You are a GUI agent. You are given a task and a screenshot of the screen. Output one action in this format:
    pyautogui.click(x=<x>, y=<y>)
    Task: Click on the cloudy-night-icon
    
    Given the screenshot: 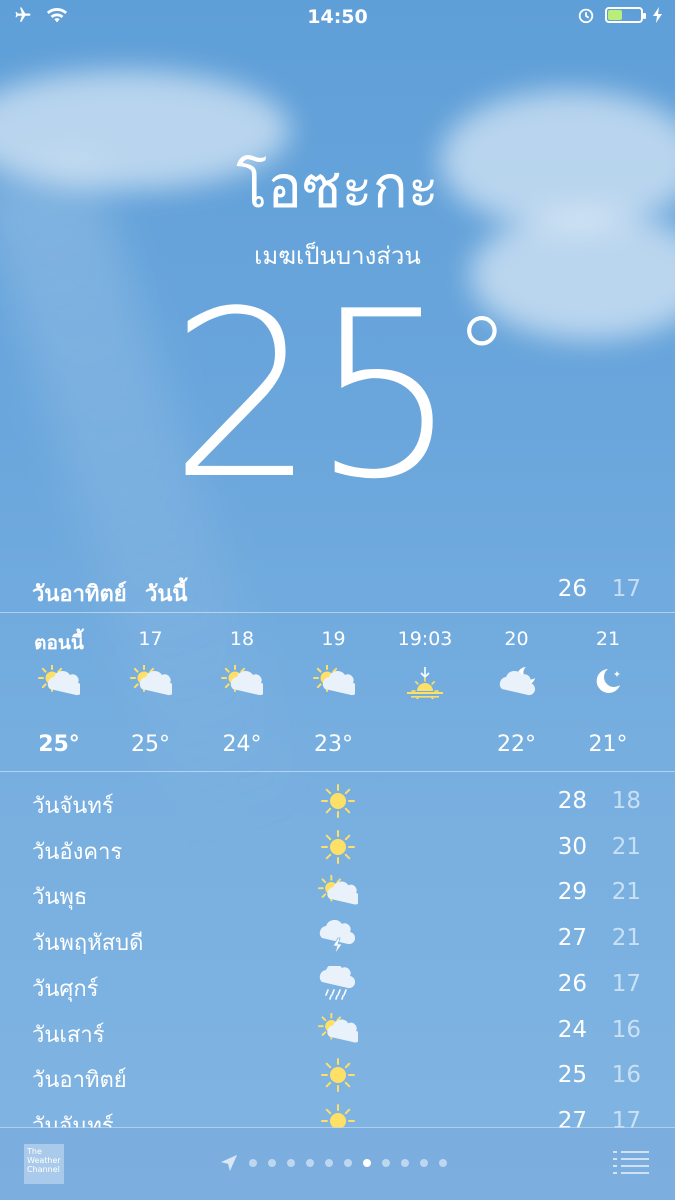 What is the action you would take?
    pyautogui.click(x=517, y=682)
    